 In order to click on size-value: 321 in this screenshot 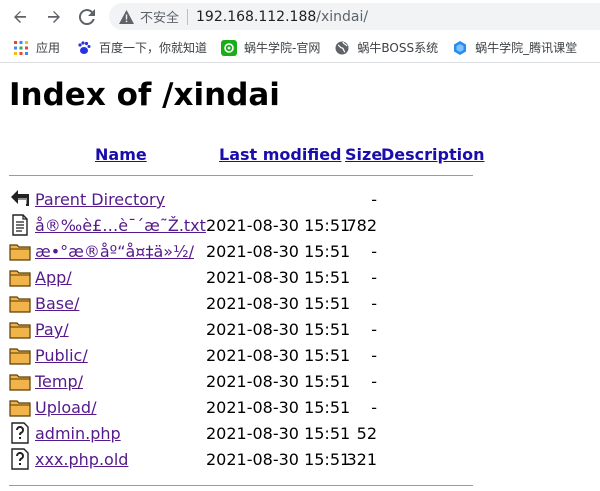, I will do `click(361, 459)`.